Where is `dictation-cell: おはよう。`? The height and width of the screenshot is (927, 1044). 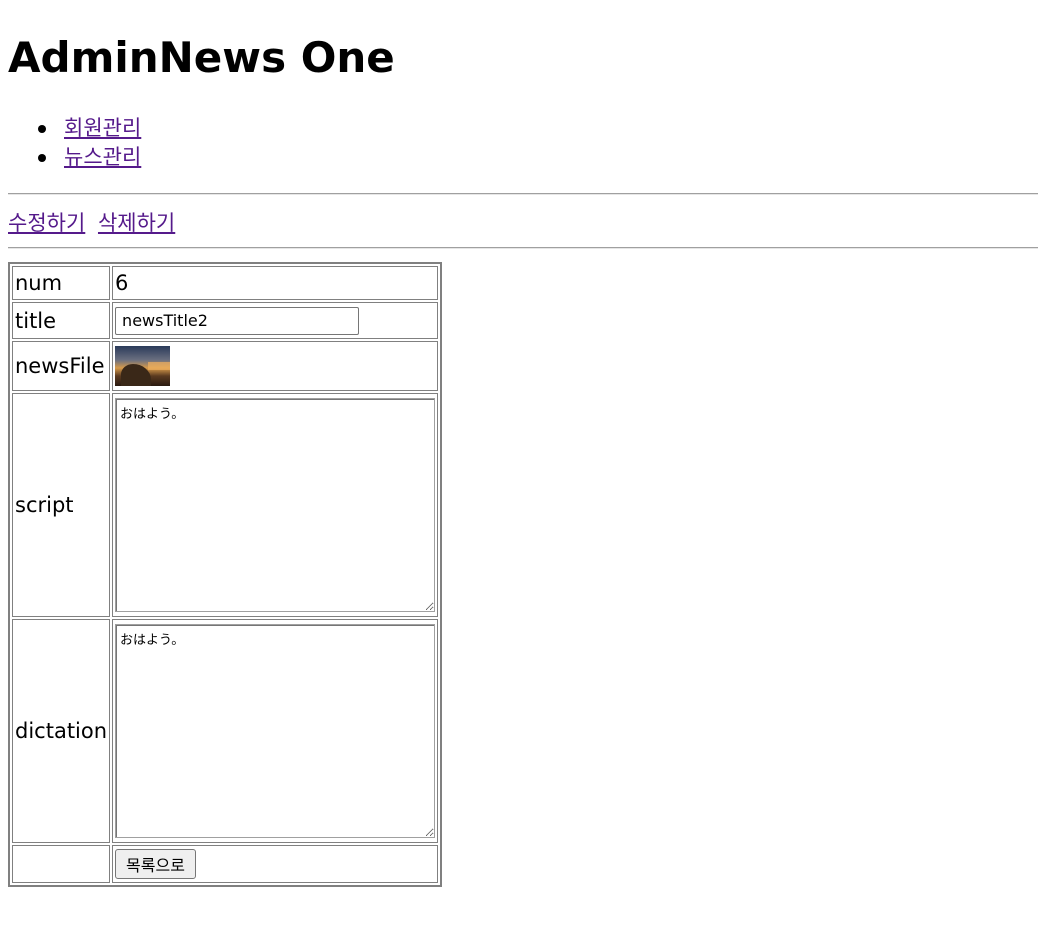
dictation-cell: おはよう。 is located at coordinates (275, 731).